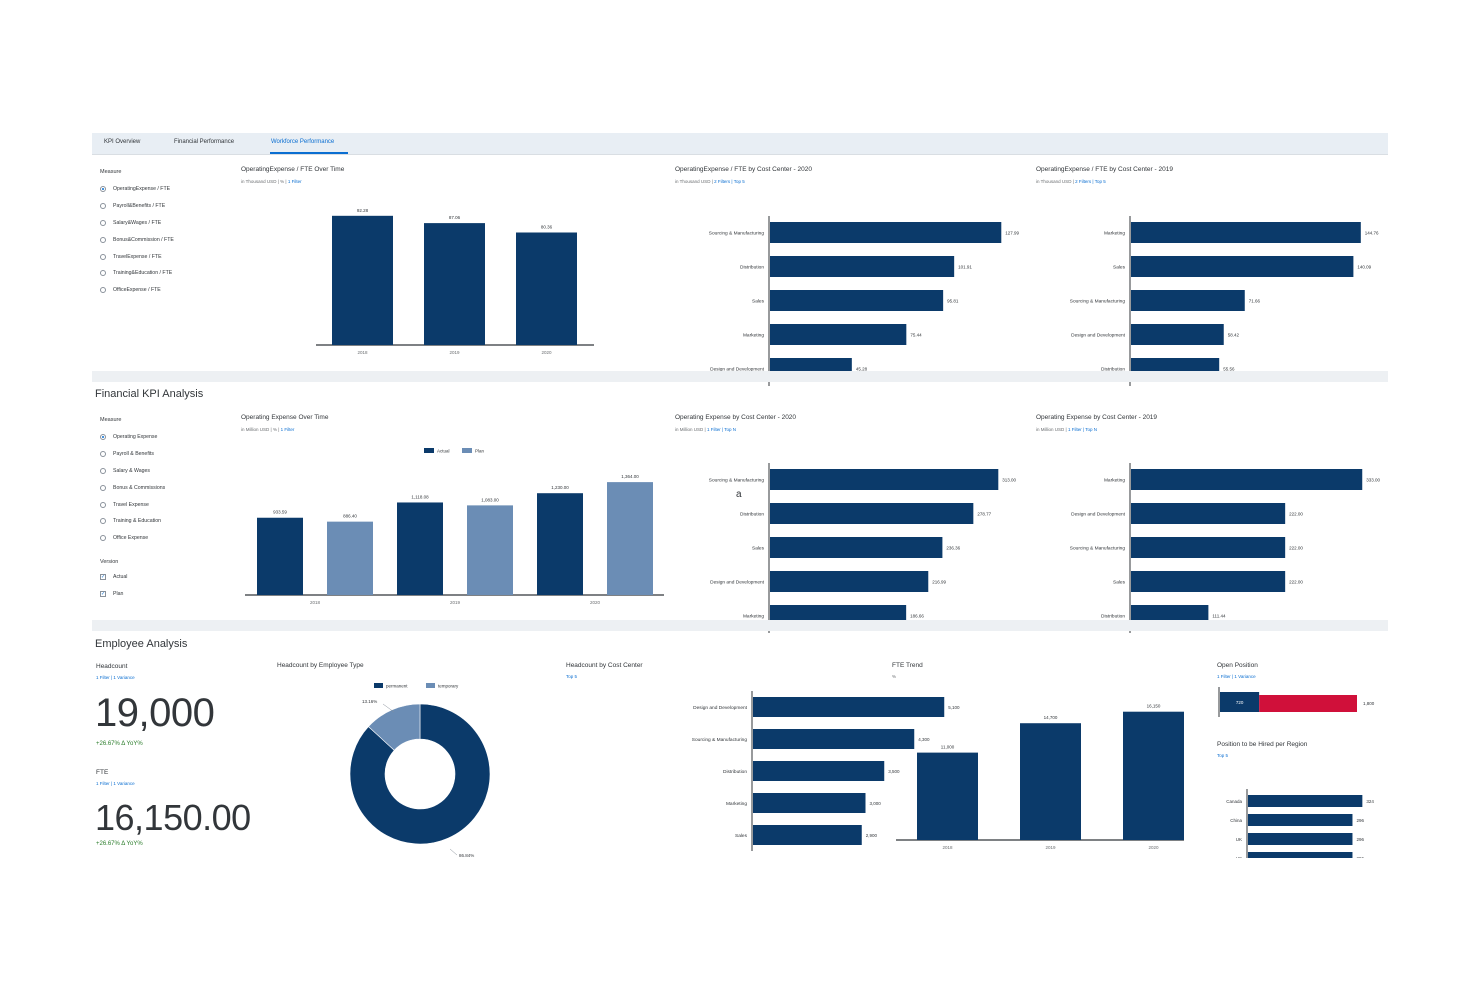 The image size is (1480, 987). Describe the element at coordinates (132, 471) in the screenshot. I see `measure-radio-2: Salary & Wages` at that location.